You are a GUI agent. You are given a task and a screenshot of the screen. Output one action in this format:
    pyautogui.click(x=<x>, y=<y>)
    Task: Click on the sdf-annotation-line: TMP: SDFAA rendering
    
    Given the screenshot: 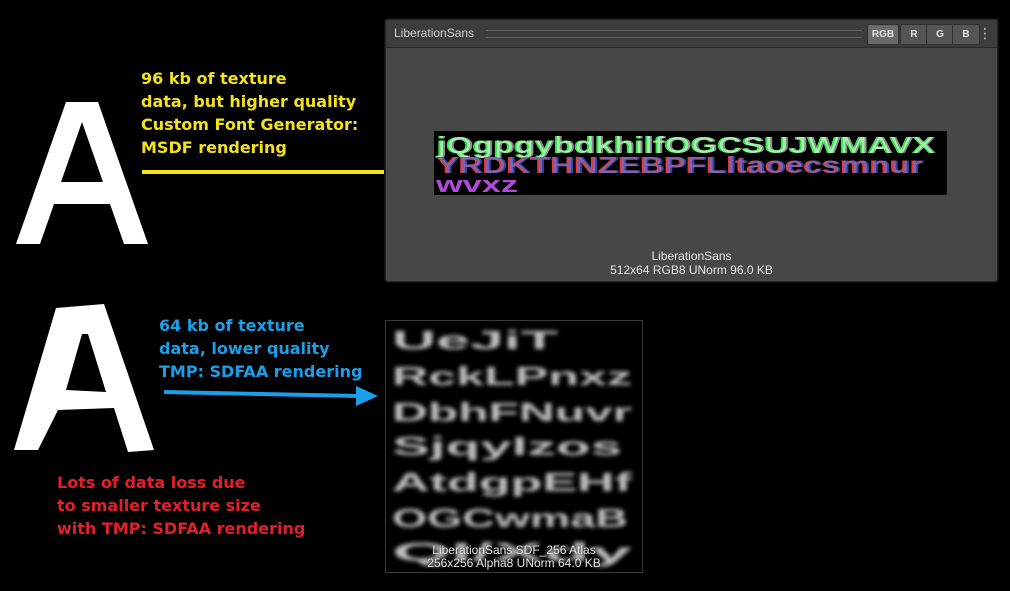 What is the action you would take?
    pyautogui.click(x=261, y=371)
    